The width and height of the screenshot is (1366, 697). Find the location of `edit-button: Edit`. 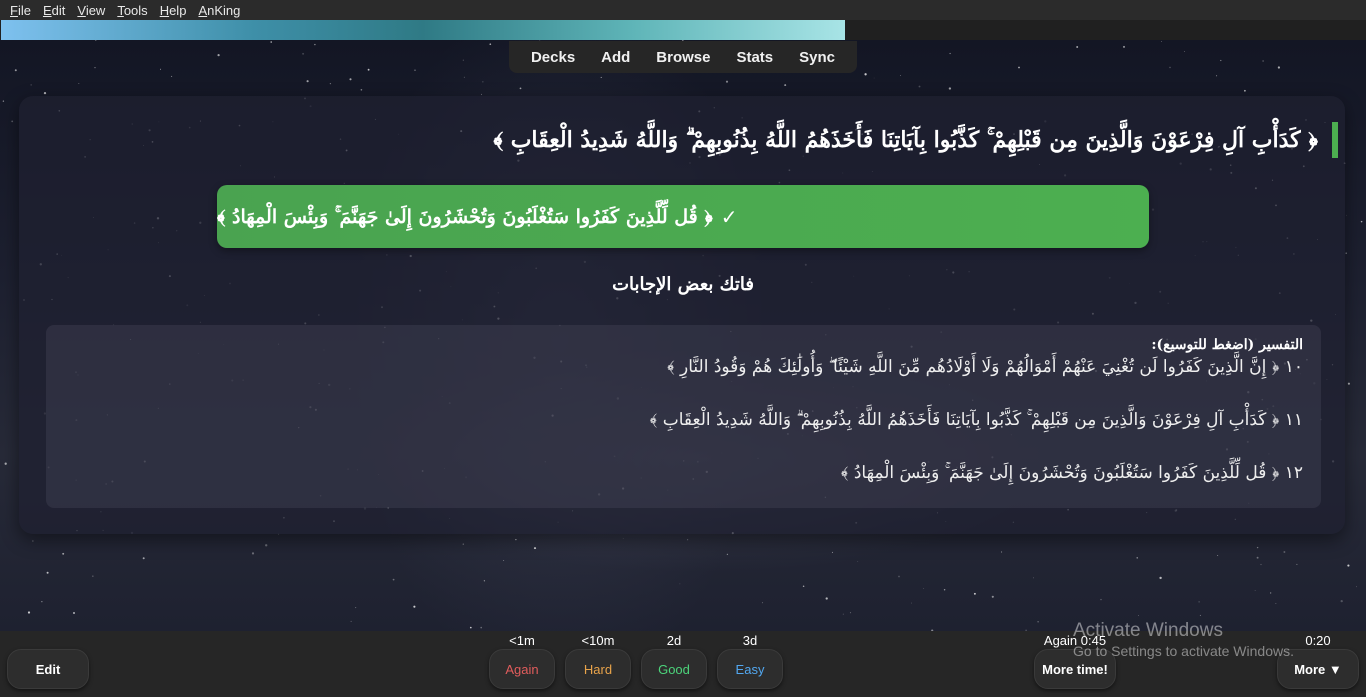

edit-button: Edit is located at coordinates (48, 669).